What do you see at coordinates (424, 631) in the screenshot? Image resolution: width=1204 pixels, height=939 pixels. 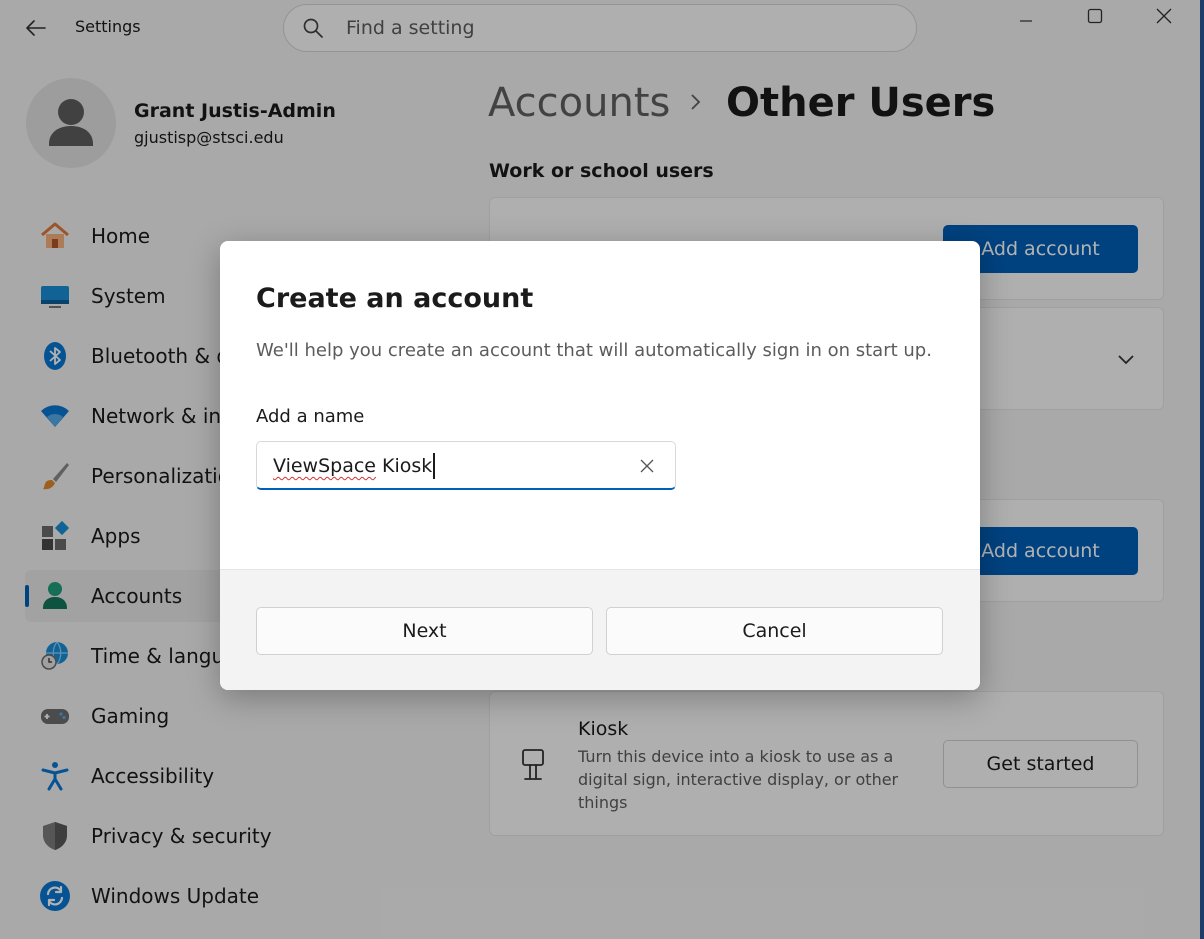 I see `next-button: Next` at bounding box center [424, 631].